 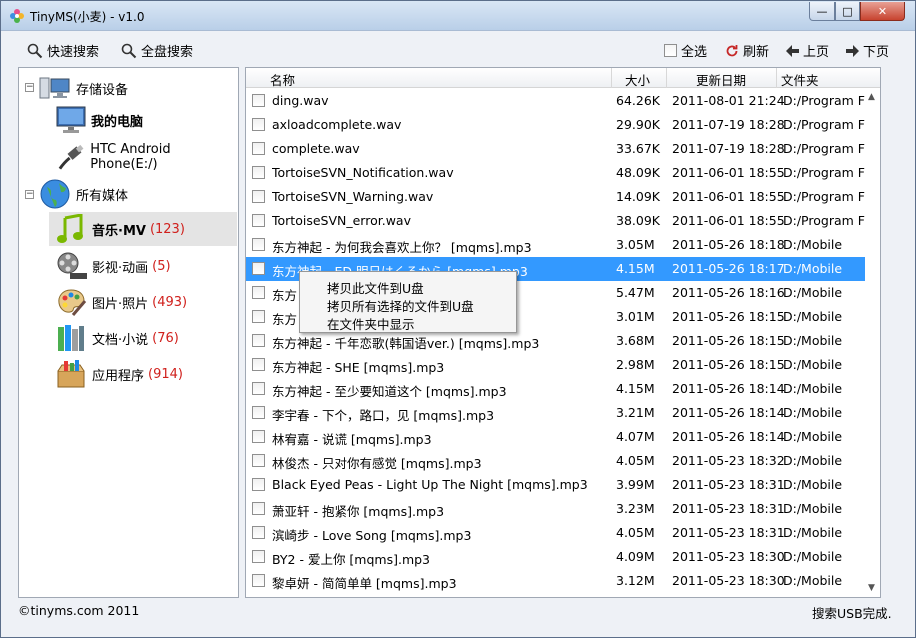 What do you see at coordinates (685, 50) in the screenshot?
I see `select-all-checkbox: 全选` at bounding box center [685, 50].